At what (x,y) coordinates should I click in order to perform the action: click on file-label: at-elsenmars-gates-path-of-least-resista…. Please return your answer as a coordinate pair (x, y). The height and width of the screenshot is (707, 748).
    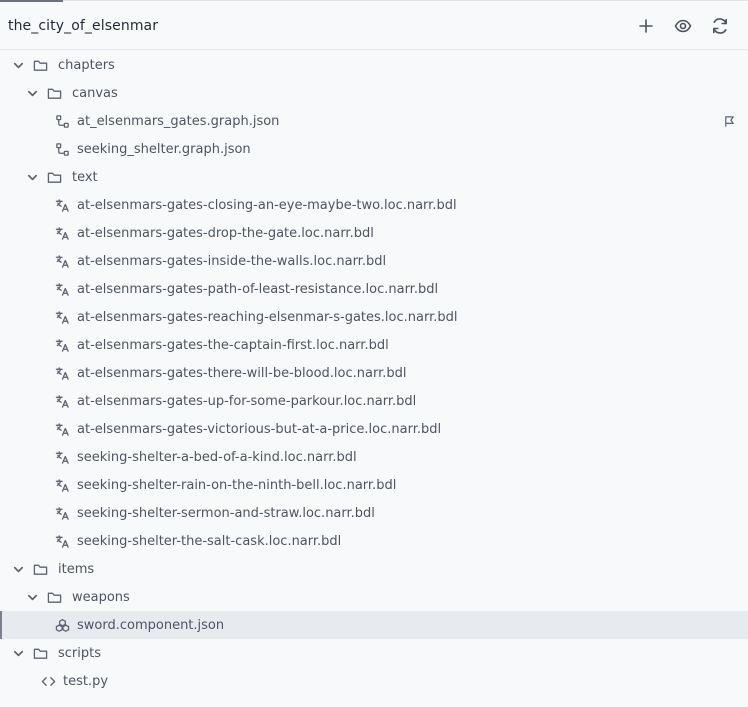
    Looking at the image, I should click on (258, 289).